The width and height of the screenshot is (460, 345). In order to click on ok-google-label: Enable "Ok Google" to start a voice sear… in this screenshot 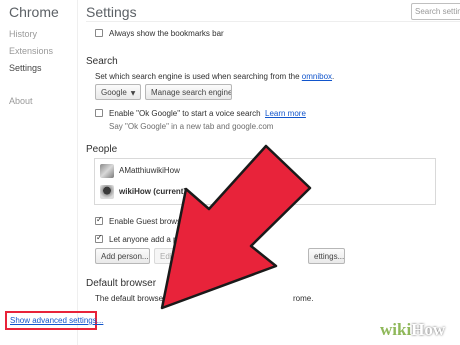, I will do `click(185, 113)`.